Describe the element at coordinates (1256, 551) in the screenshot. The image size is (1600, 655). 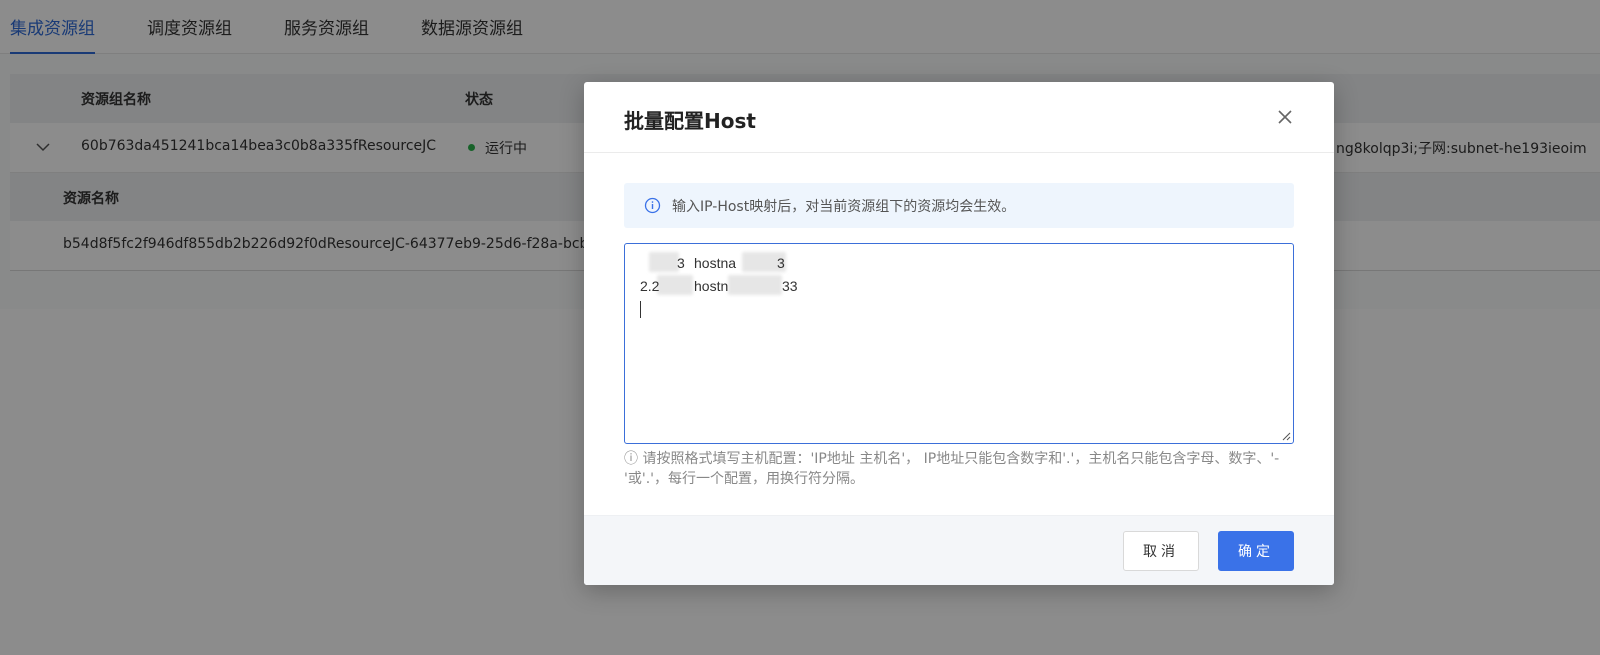
I see `confirm-button: 确定` at that location.